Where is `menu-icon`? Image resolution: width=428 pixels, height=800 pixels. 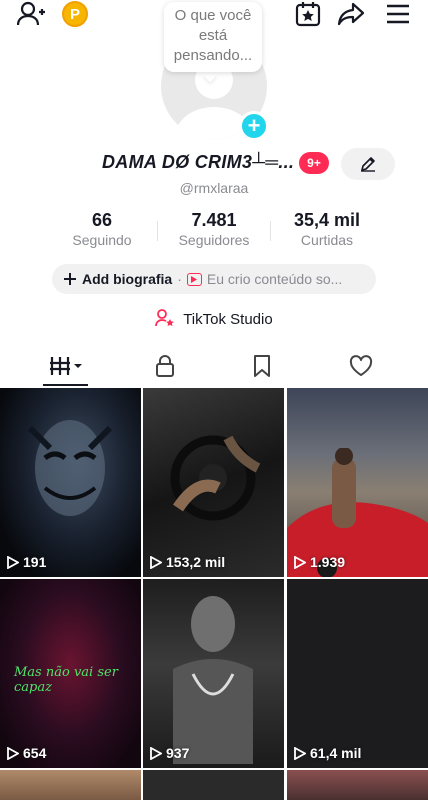
menu-icon is located at coordinates (398, 14).